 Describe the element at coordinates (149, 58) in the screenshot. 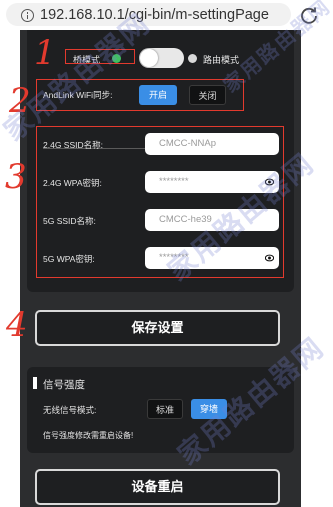

I see `toggle-knob` at that location.